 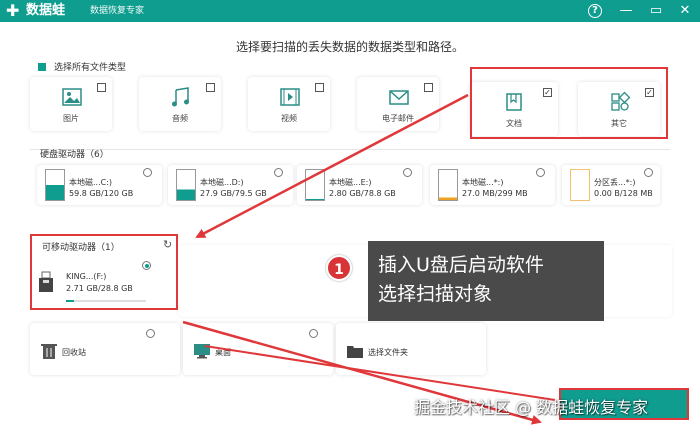 I want to click on select-all-check-icon, so click(x=42, y=67).